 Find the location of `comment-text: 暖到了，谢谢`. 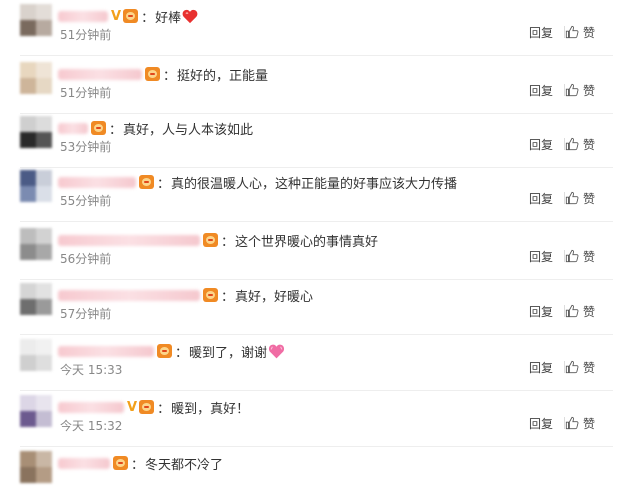

comment-text: 暖到了，谢谢 is located at coordinates (228, 353).